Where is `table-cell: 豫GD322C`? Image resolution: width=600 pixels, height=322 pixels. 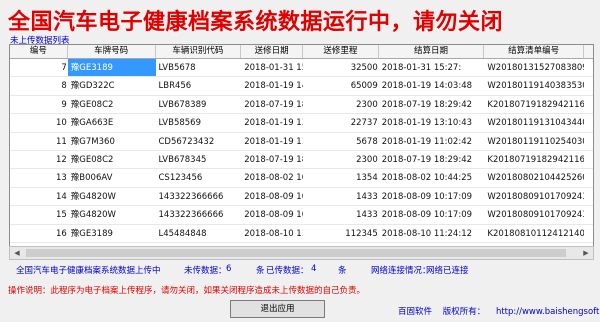 table-cell: 豫GD322C is located at coordinates (112, 85).